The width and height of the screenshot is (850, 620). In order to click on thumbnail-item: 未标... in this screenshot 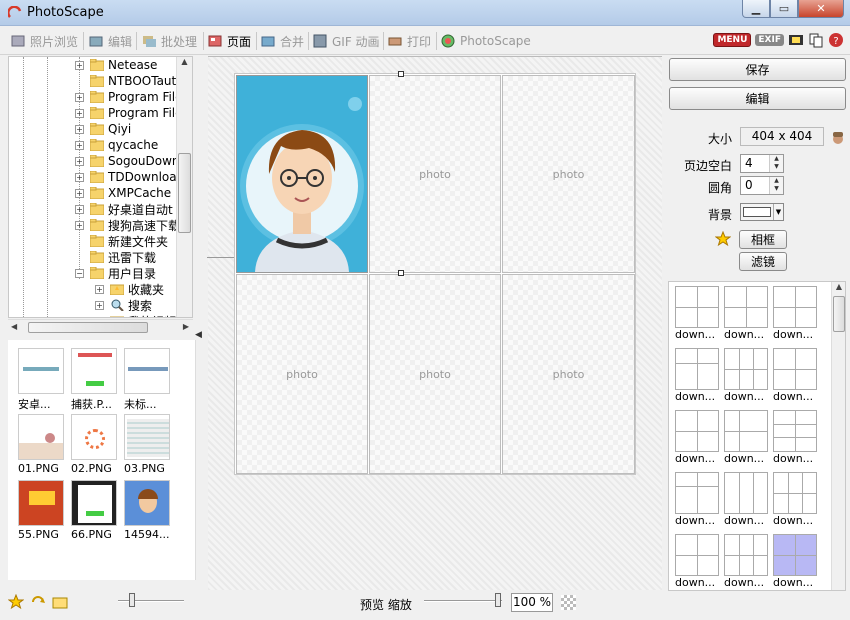, I will do `click(148, 380)`.